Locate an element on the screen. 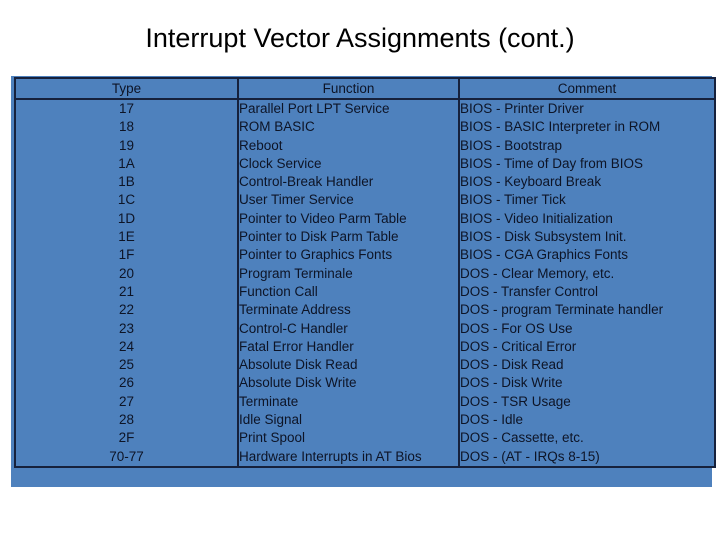 The image size is (720, 540). cell-comment: BIOS - Bootstrap is located at coordinates (586, 145).